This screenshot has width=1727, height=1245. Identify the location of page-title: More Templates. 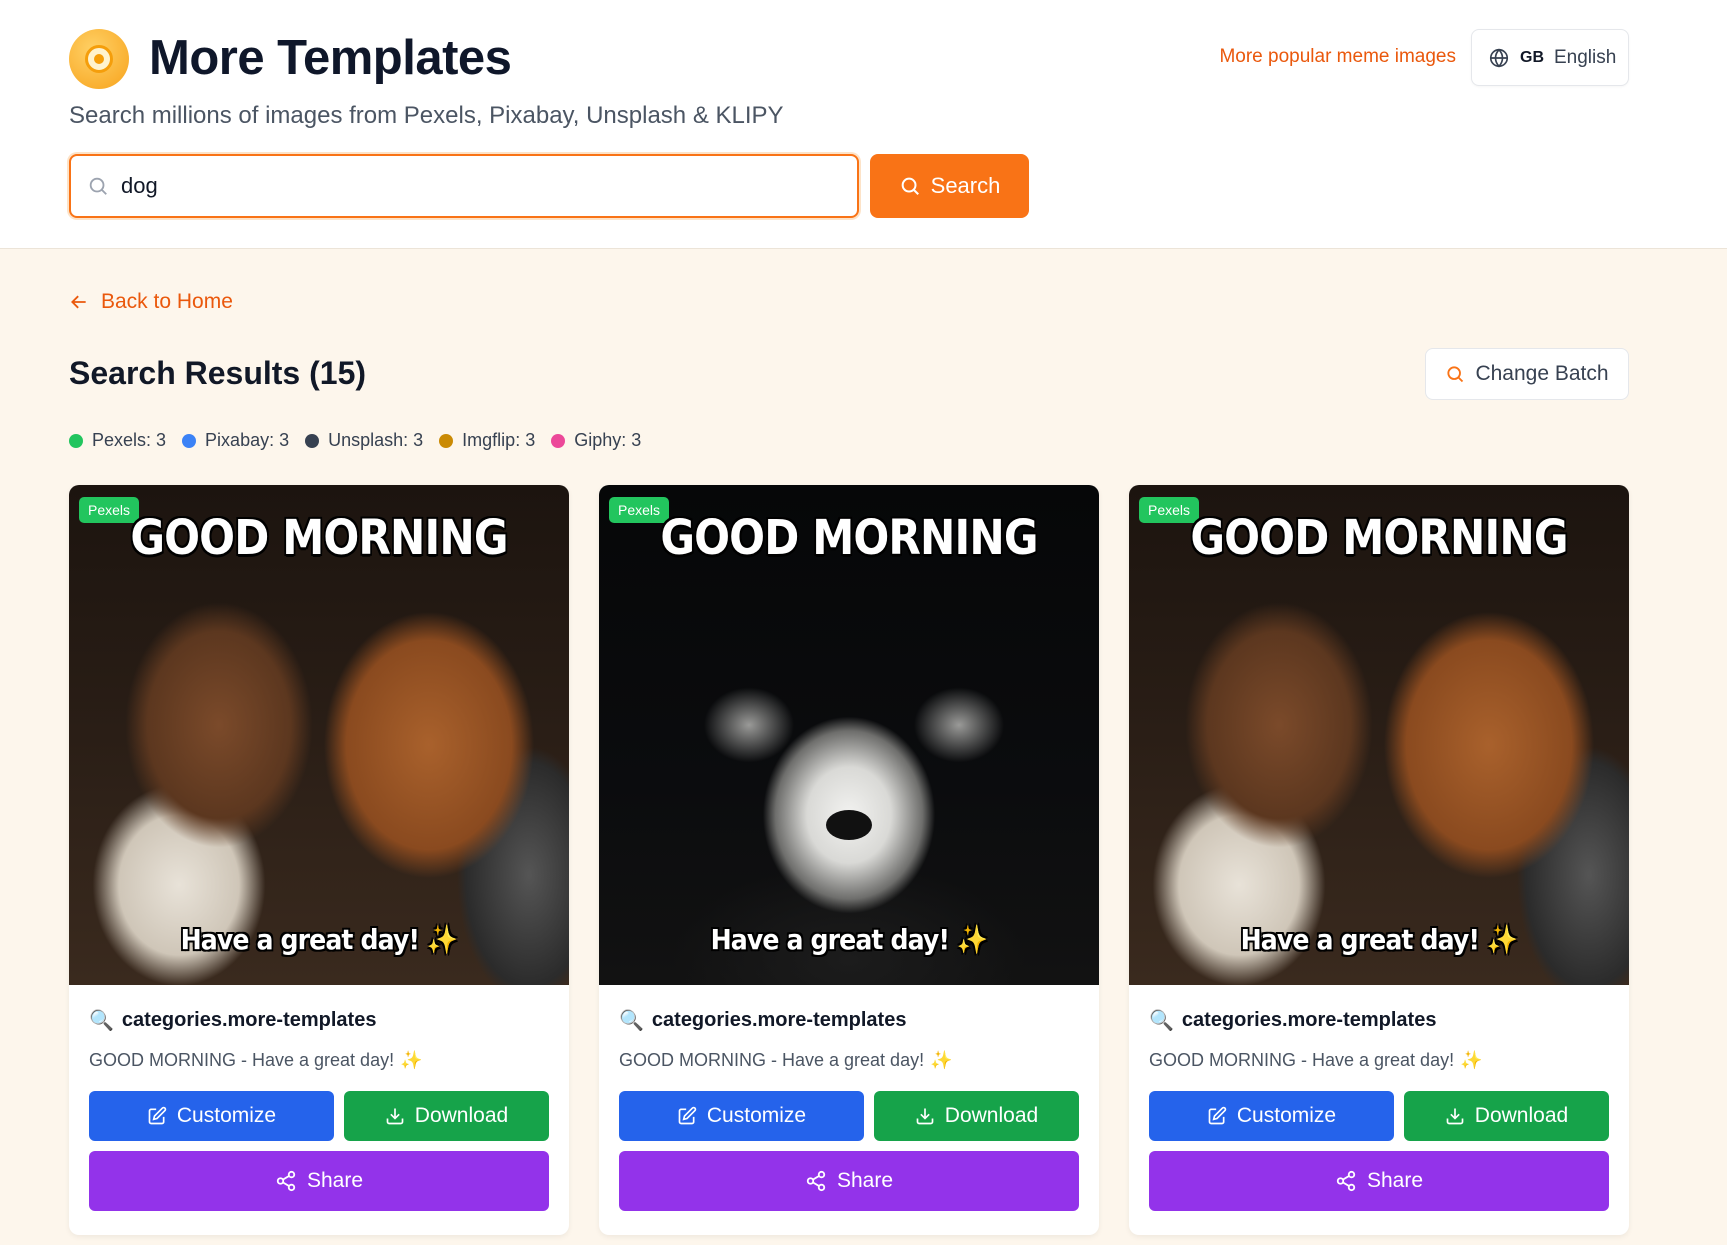
(330, 58).